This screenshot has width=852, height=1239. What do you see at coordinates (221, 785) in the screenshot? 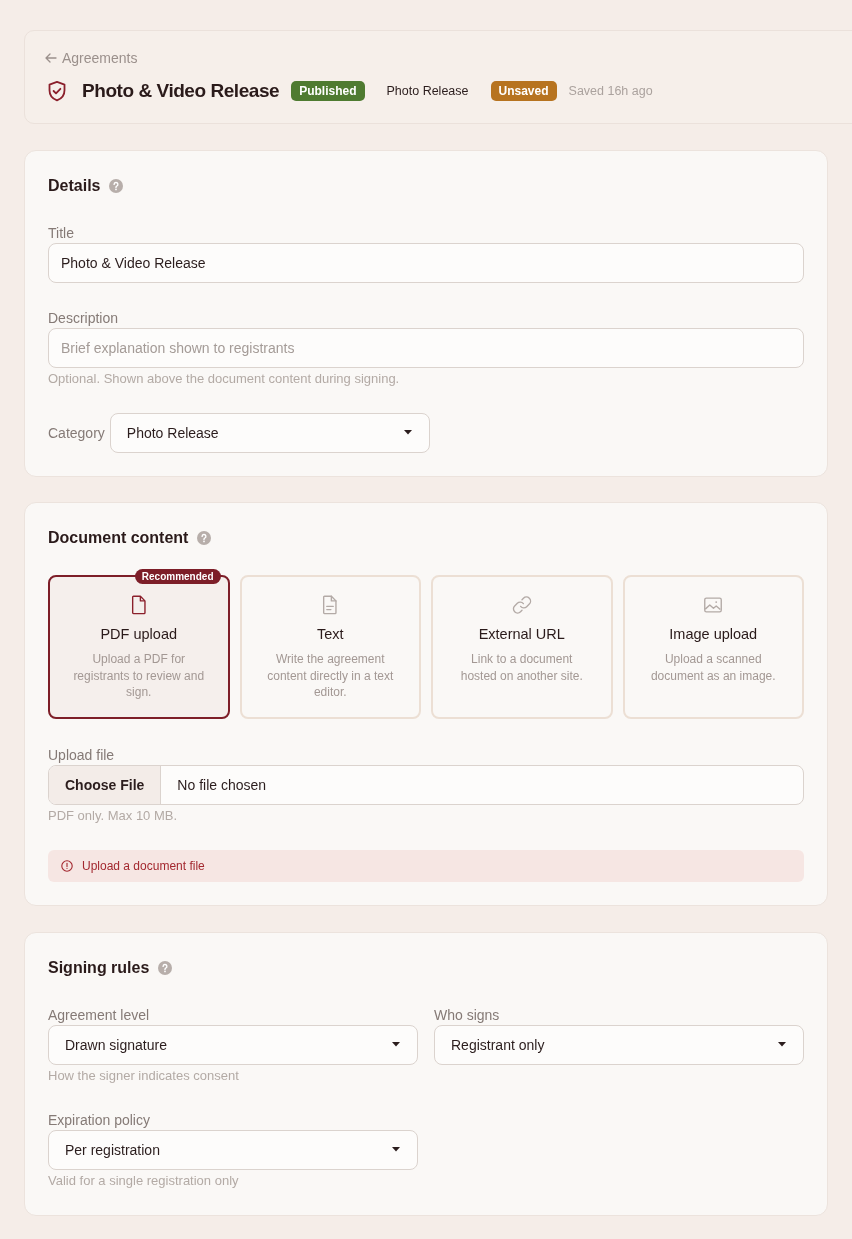
I see `file-status-text: No file chosen` at bounding box center [221, 785].